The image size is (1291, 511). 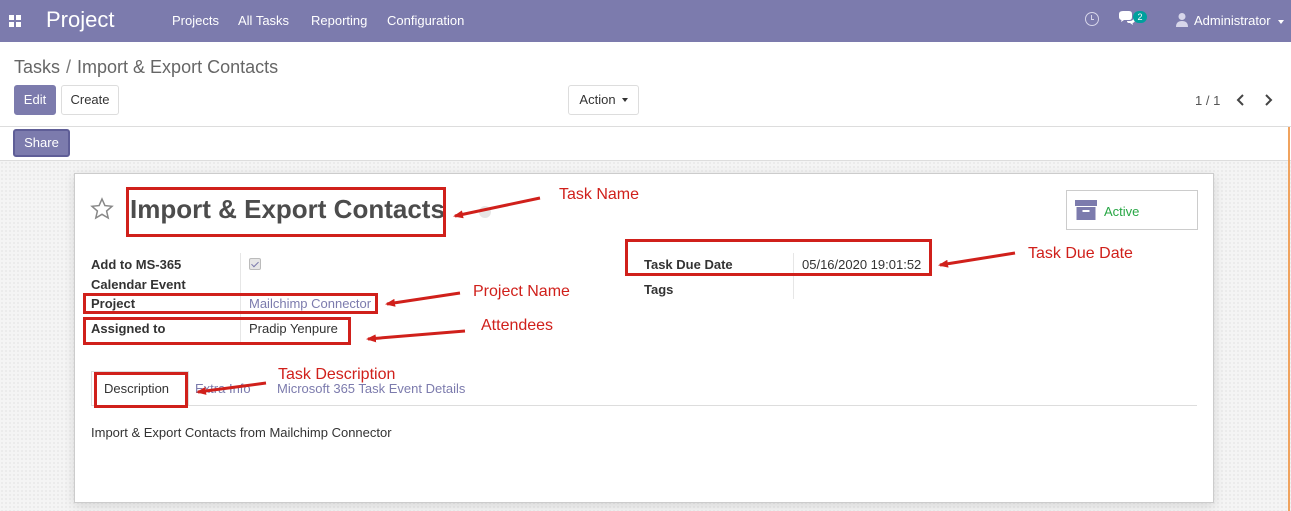 I want to click on arrow-project-name, so click(x=423, y=299).